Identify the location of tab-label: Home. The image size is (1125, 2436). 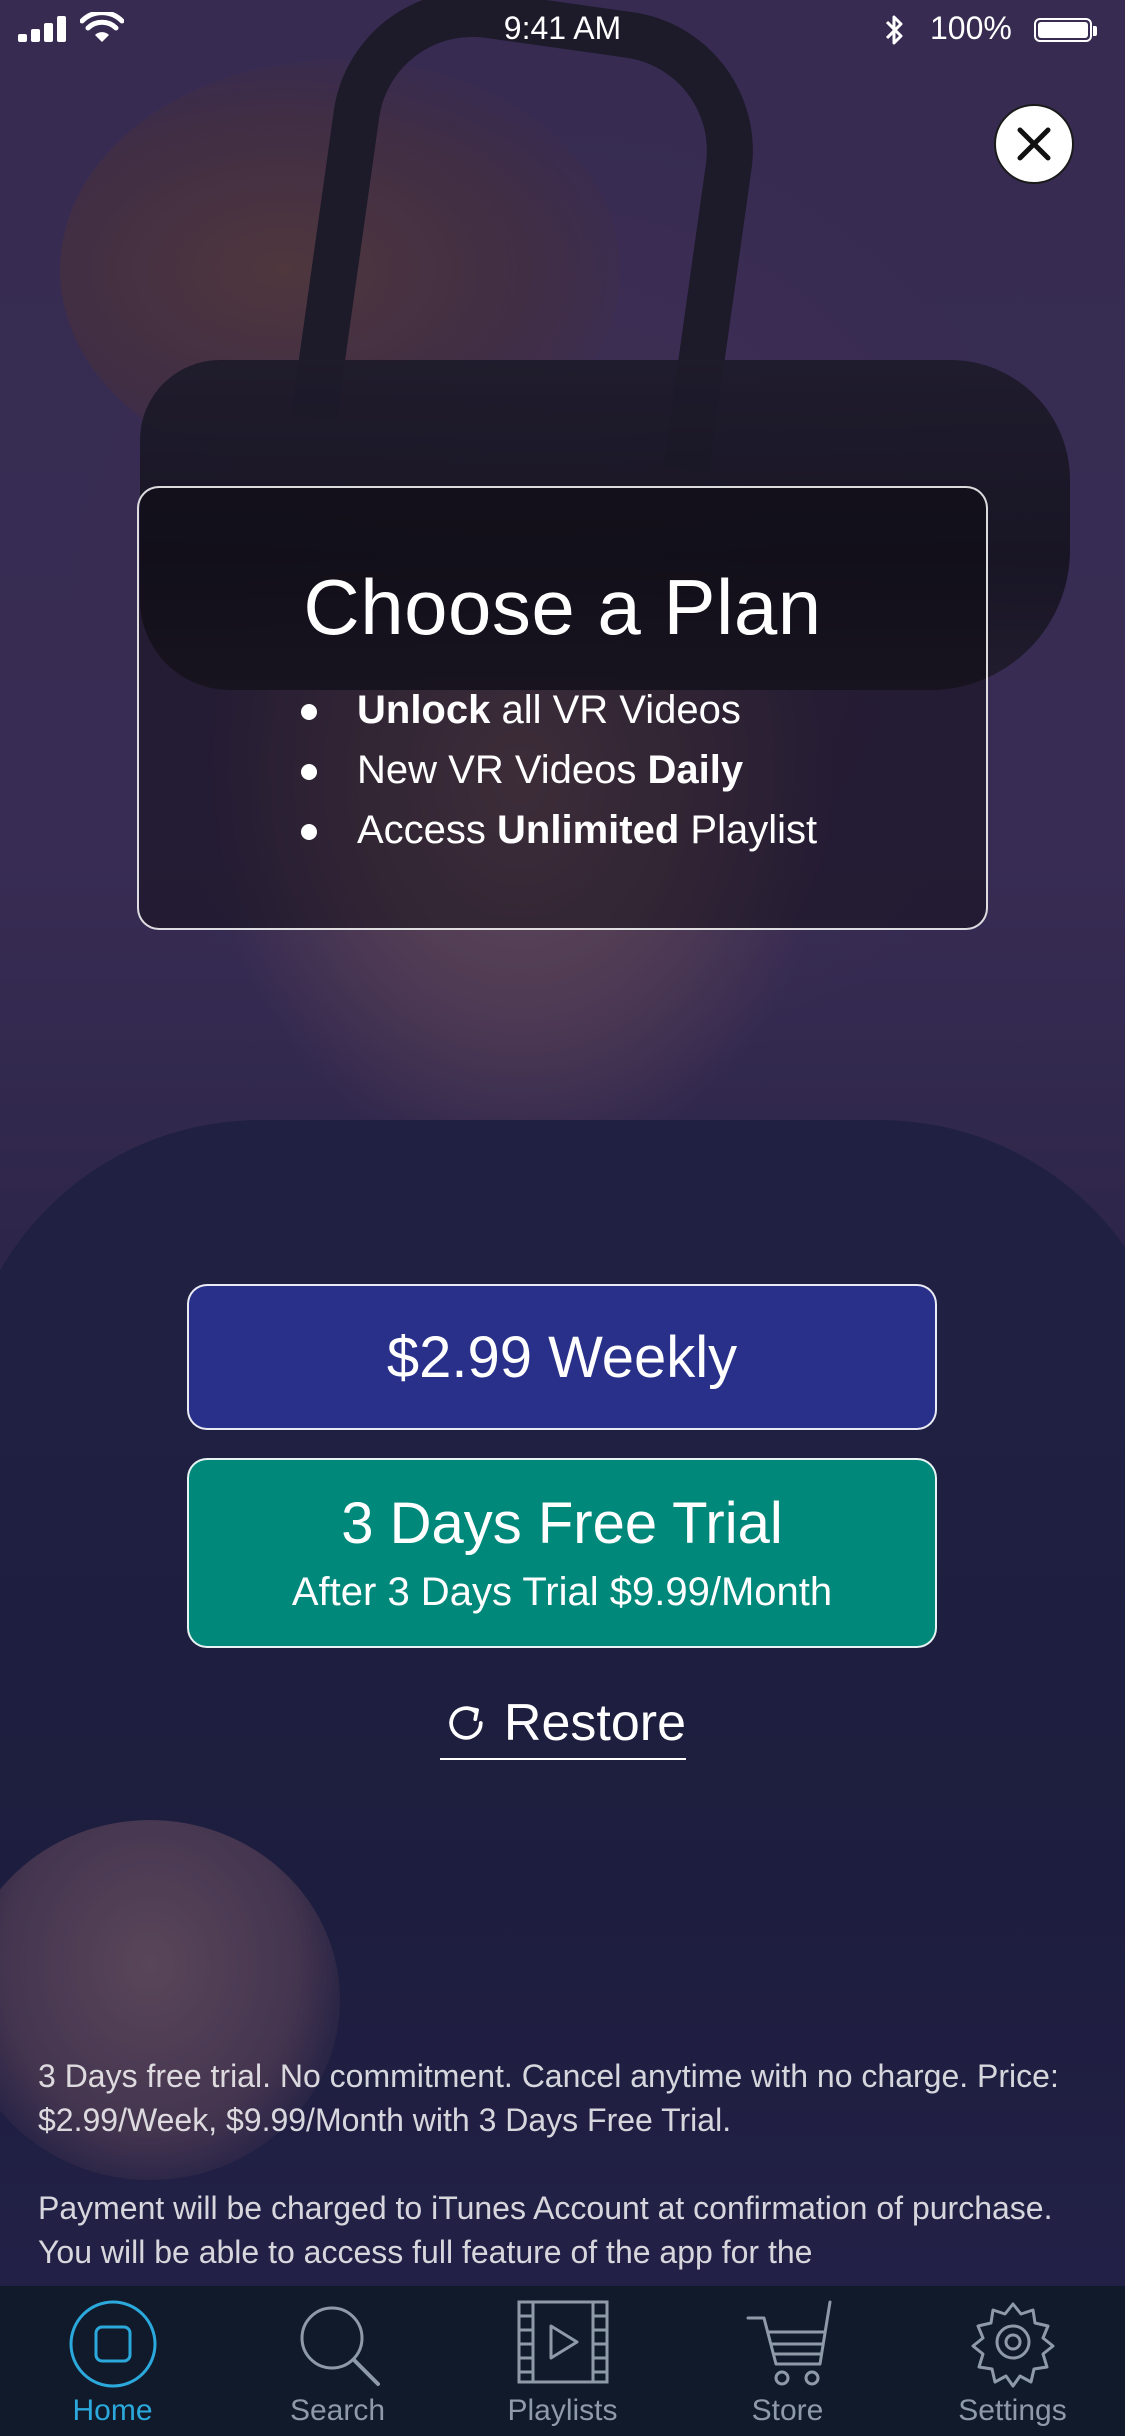
(112, 2410).